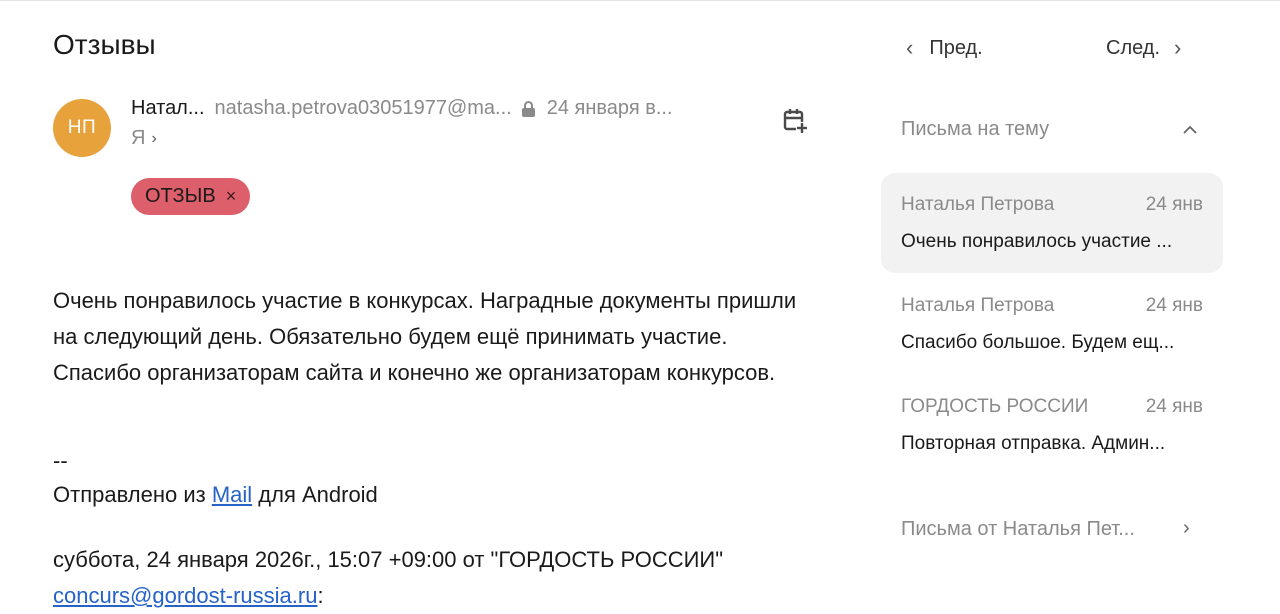 This screenshot has height=614, width=1280. What do you see at coordinates (82, 128) in the screenshot?
I see `sender-avatar: НП` at bounding box center [82, 128].